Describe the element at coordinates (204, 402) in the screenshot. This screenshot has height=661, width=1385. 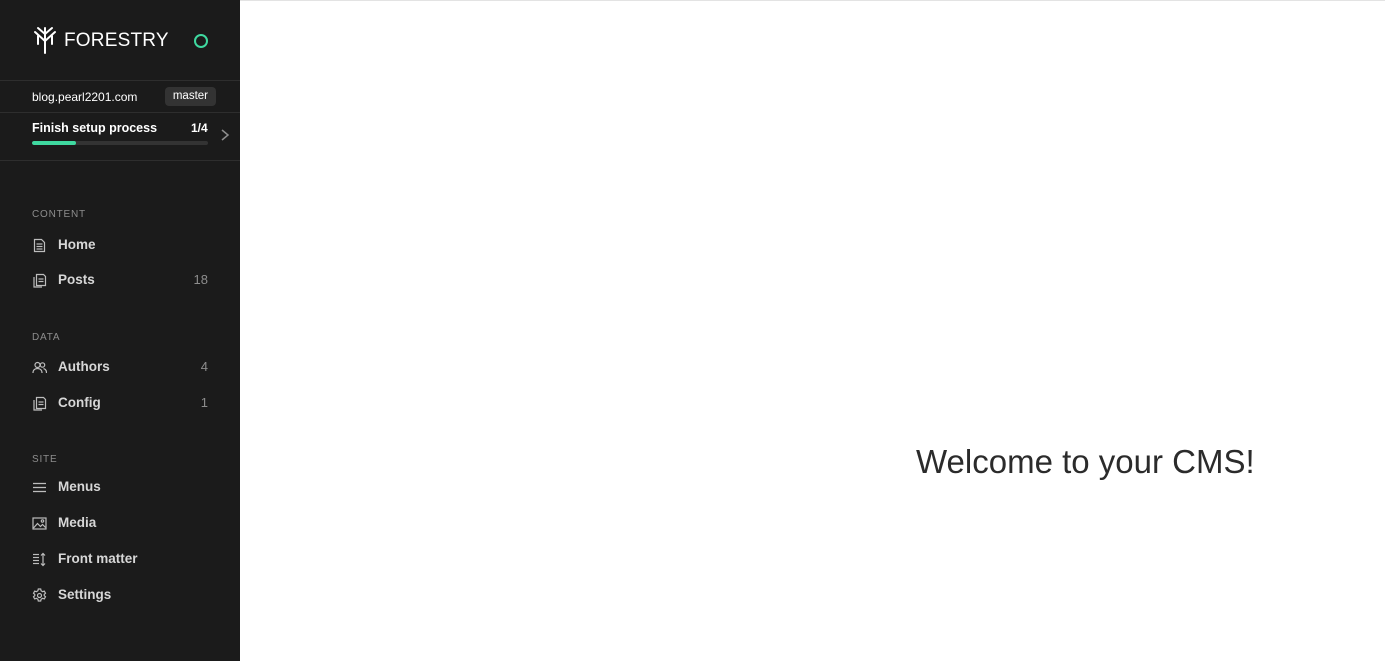
I see `sidebar-item-count: 1` at that location.